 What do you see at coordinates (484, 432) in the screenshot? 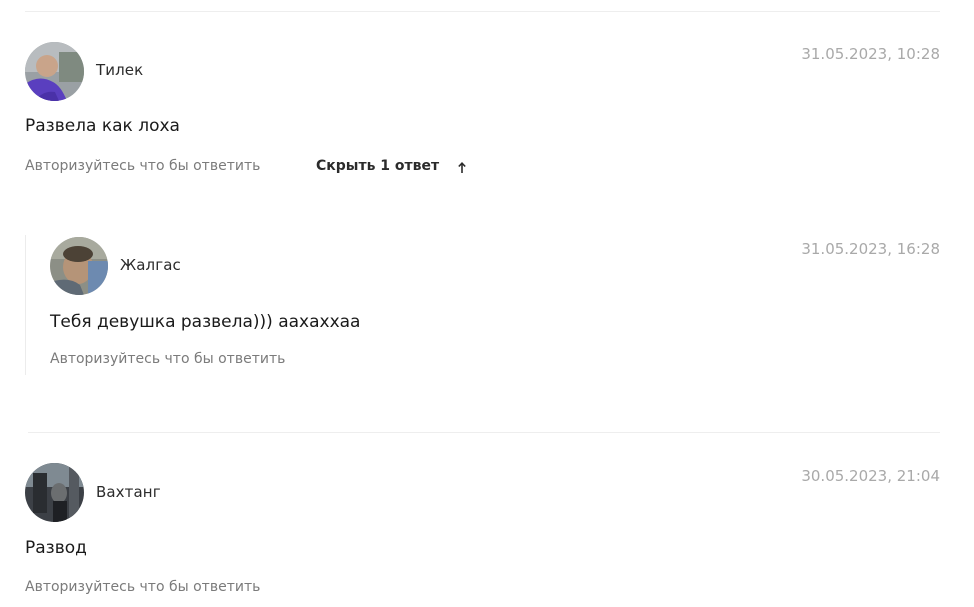
I see `comment-divider` at bounding box center [484, 432].